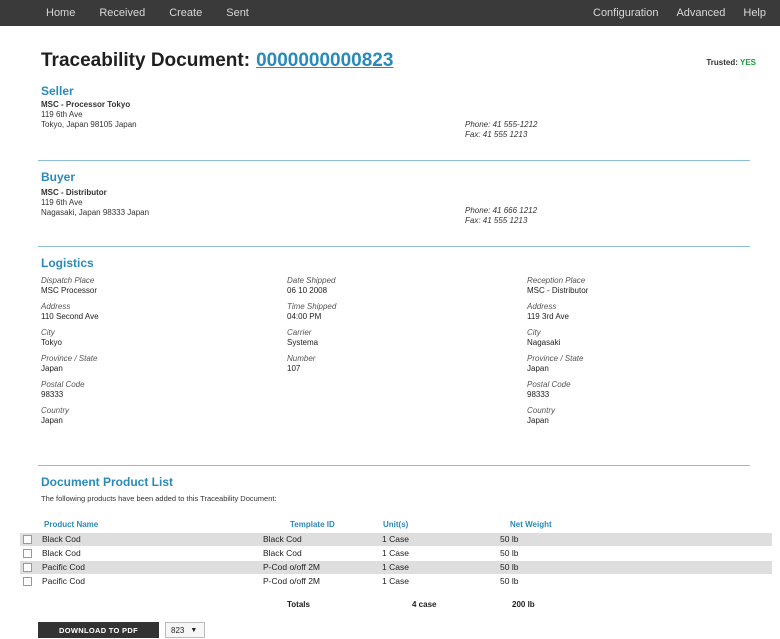  Describe the element at coordinates (237, 13) in the screenshot. I see `nav-sent: Sent` at that location.